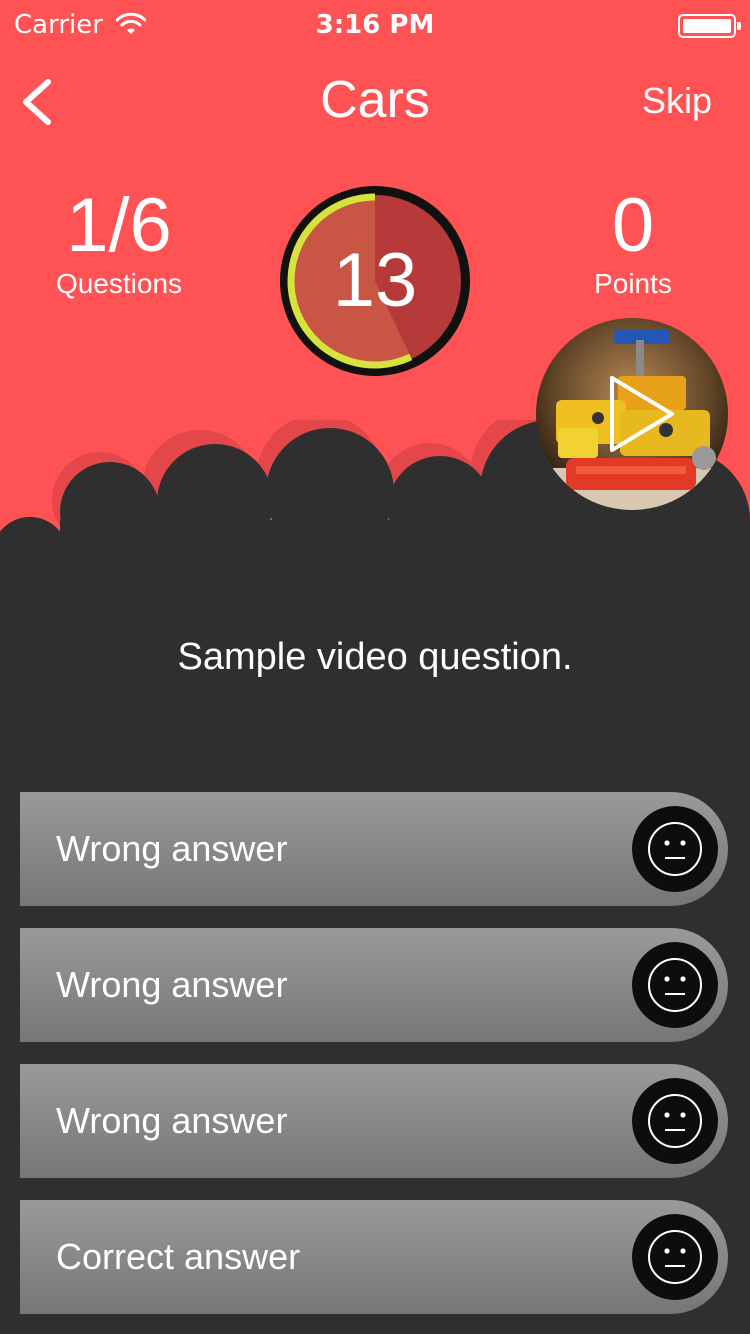 Image resolution: width=750 pixels, height=1334 pixels. I want to click on questions-label: Questions, so click(119, 283).